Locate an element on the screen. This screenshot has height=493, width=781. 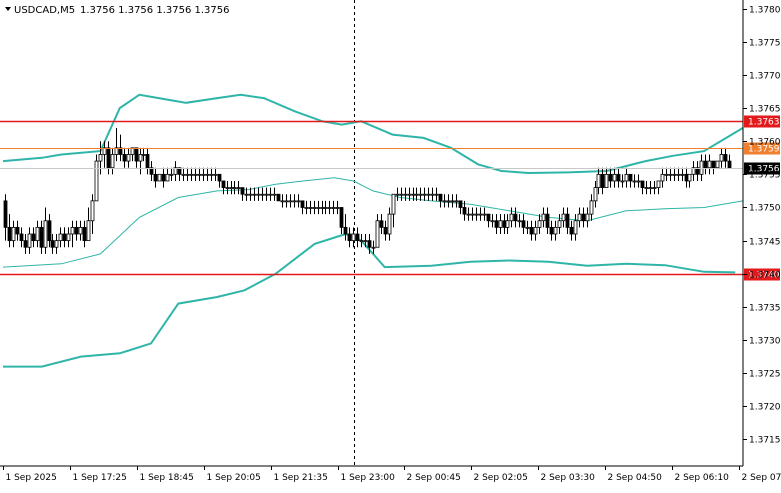
x-tick-label: 1 Sep 21:35 is located at coordinates (301, 478).